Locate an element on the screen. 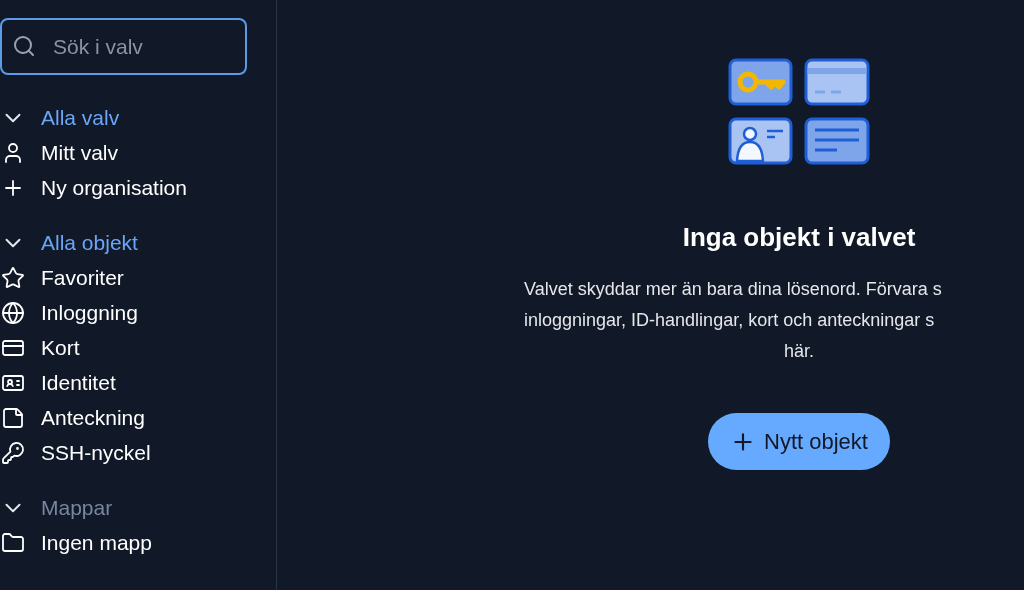 The image size is (1024, 590). empty-state-heading: Inga objekt i valvet is located at coordinates (799, 237).